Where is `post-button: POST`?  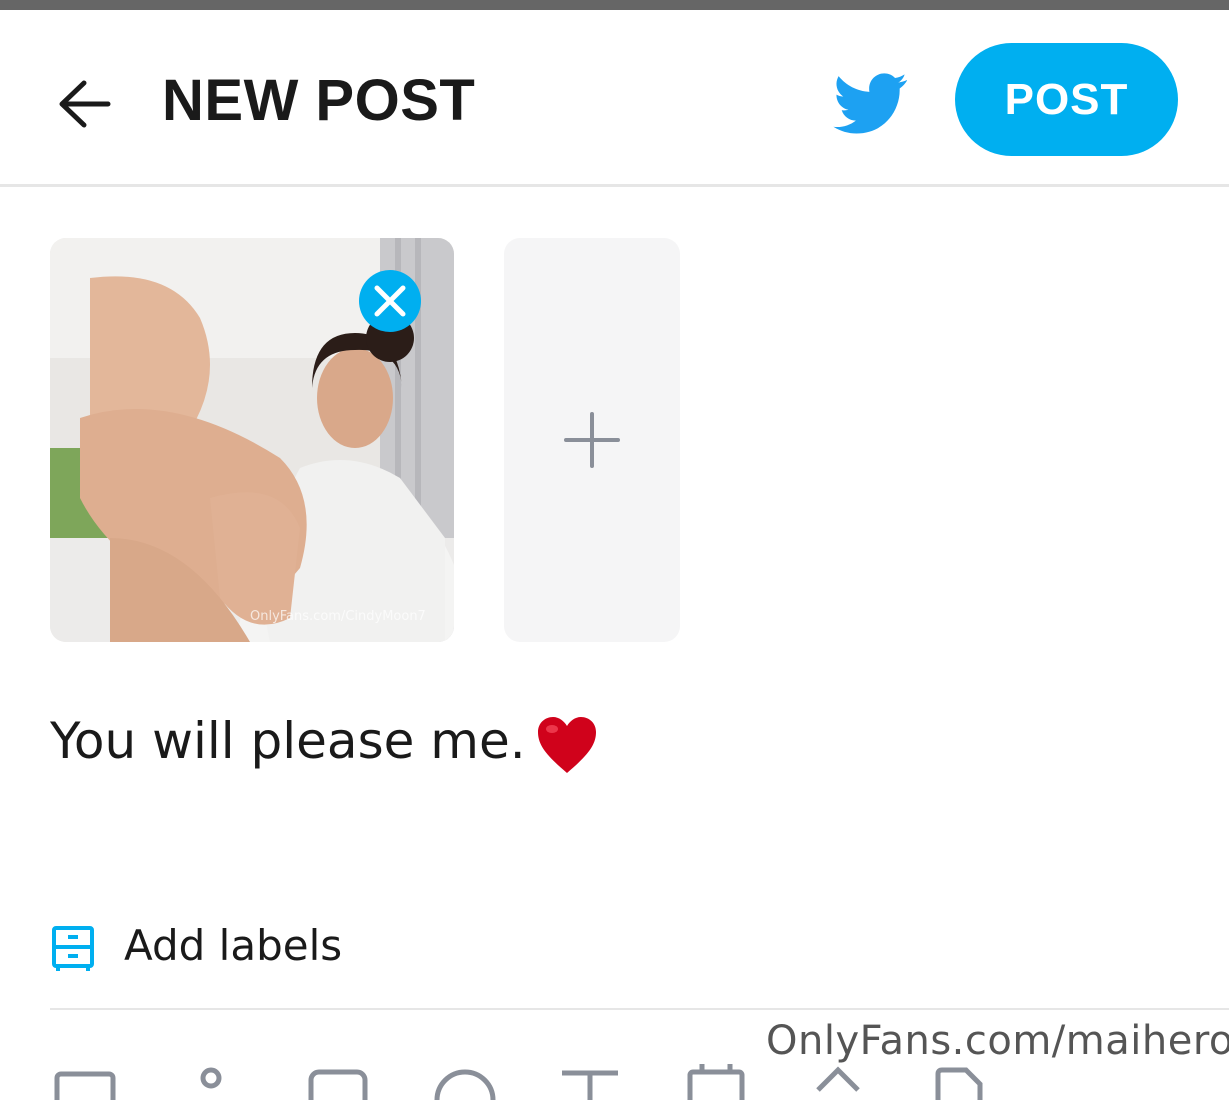
post-button: POST is located at coordinates (1066, 99).